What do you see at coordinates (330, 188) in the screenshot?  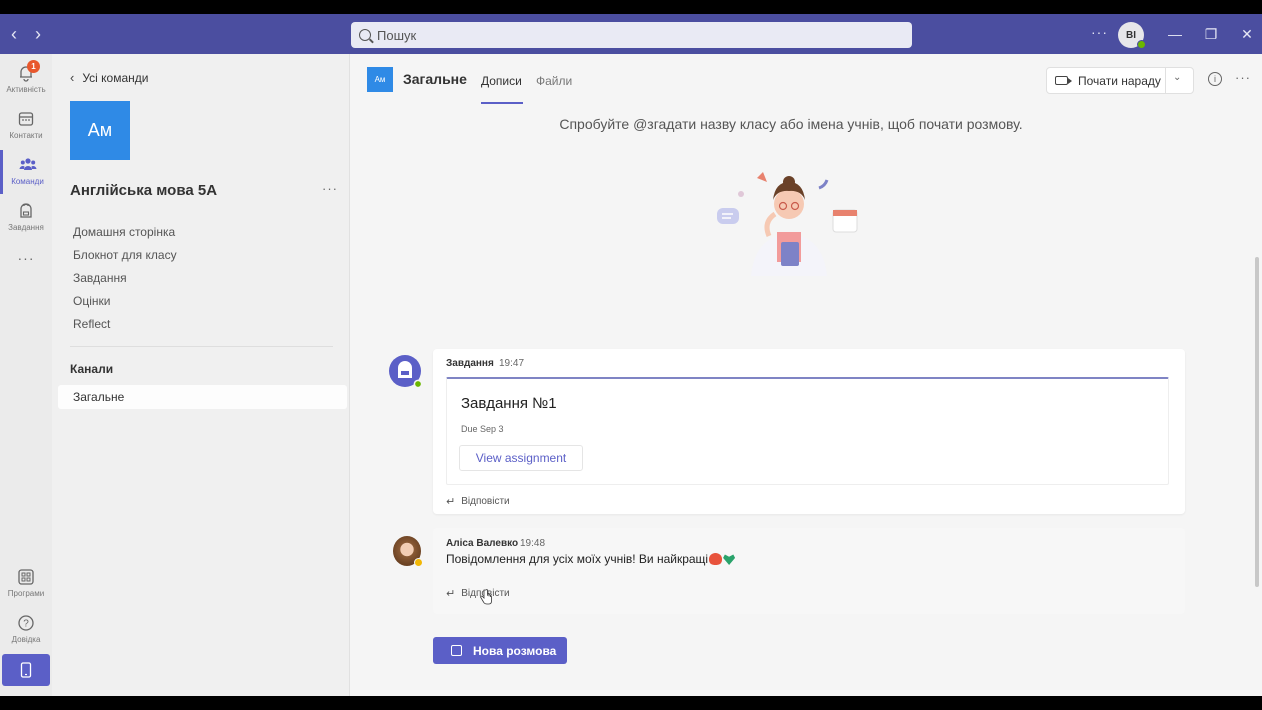 I see `team-more-icon: ···` at bounding box center [330, 188].